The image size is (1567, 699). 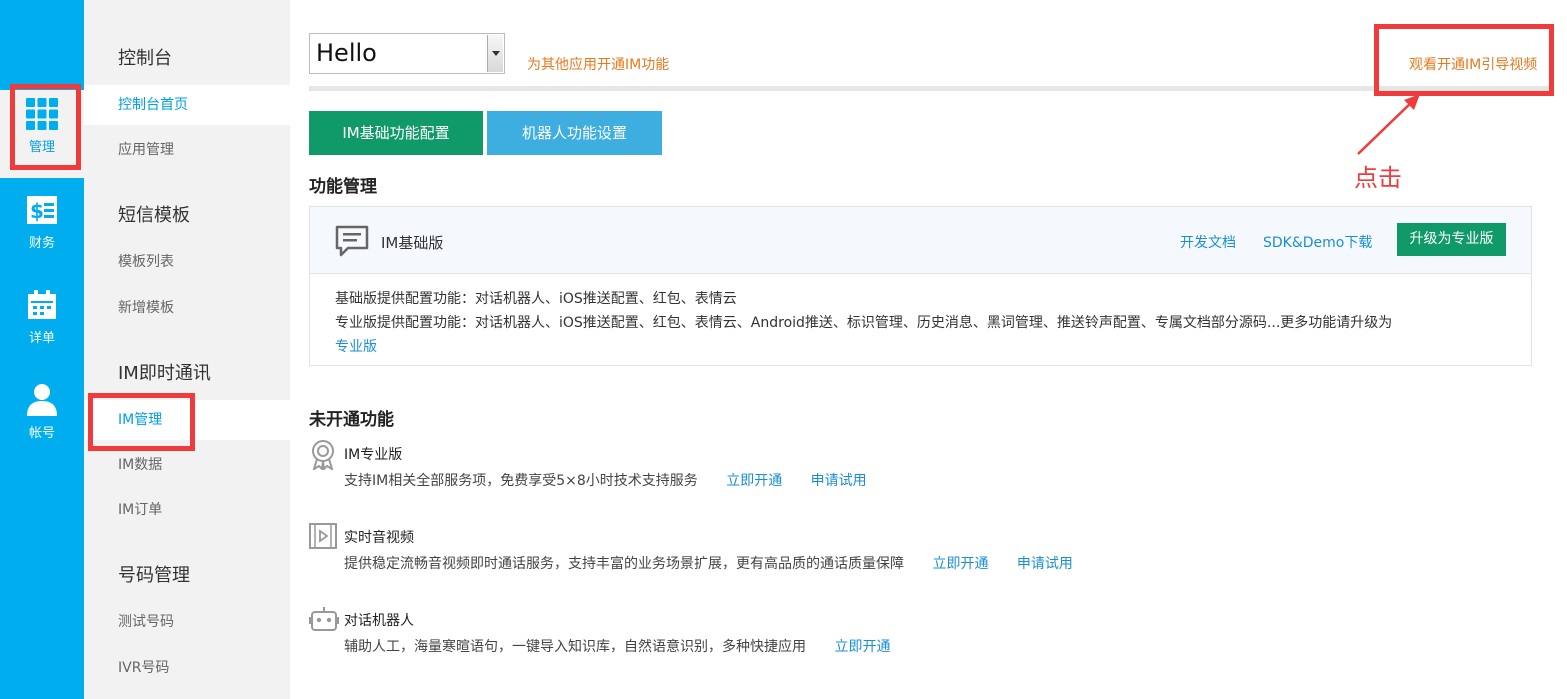 I want to click on app-select: Hello, so click(x=407, y=53).